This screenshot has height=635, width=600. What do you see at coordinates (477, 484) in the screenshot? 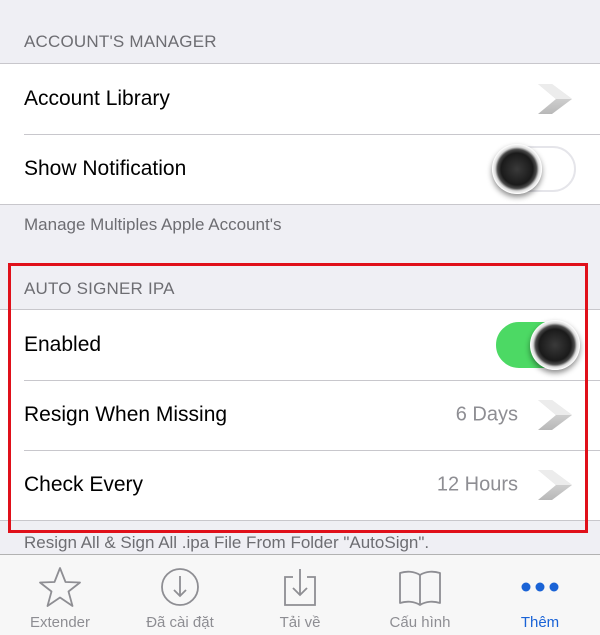
I see `row-detail-value: 12 Hours` at bounding box center [477, 484].